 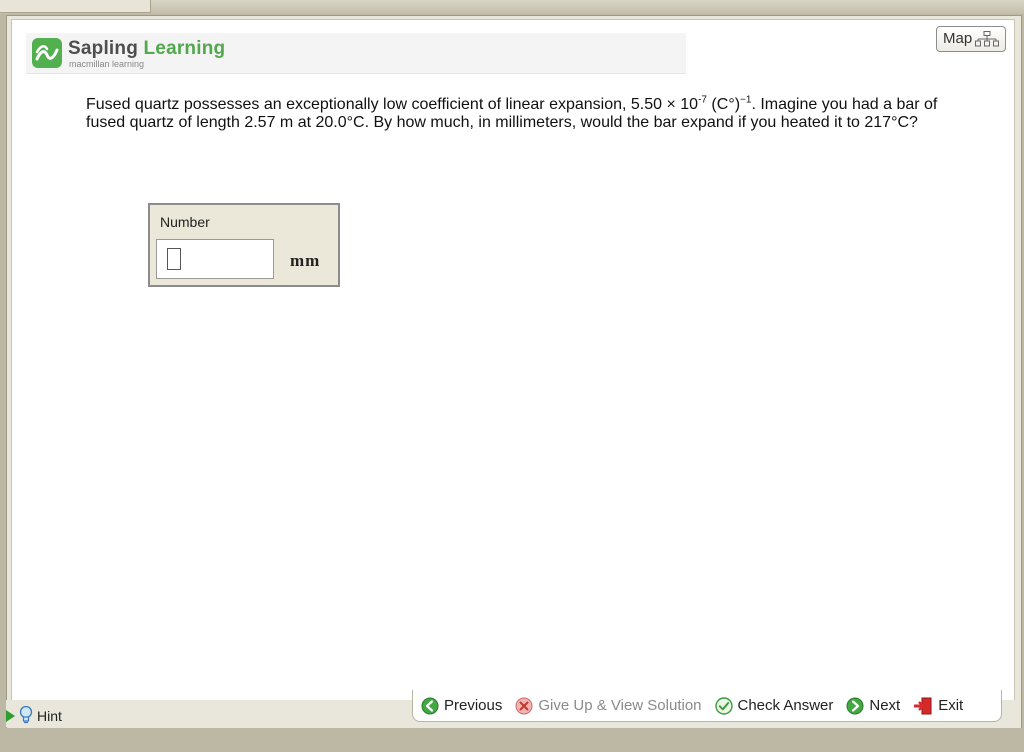 I want to click on map-button: Map, so click(x=971, y=39).